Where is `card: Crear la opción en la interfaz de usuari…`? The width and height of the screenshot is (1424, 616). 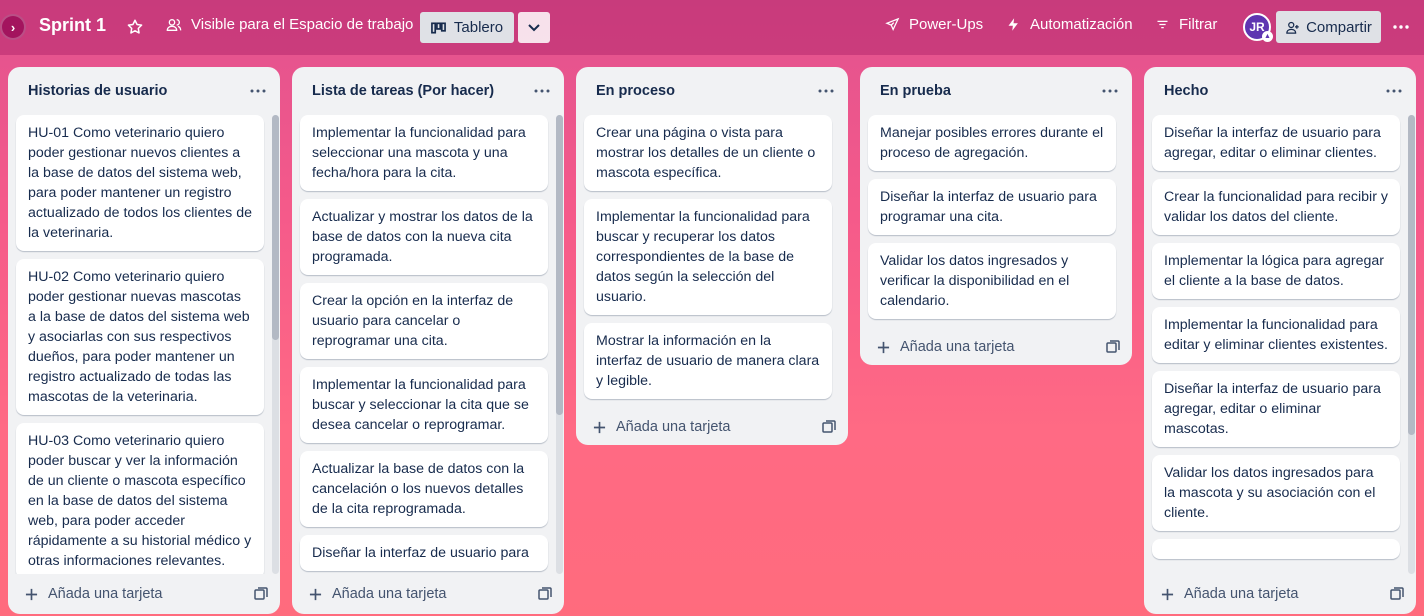
card: Crear la opción en la interfaz de usuari… is located at coordinates (424, 321).